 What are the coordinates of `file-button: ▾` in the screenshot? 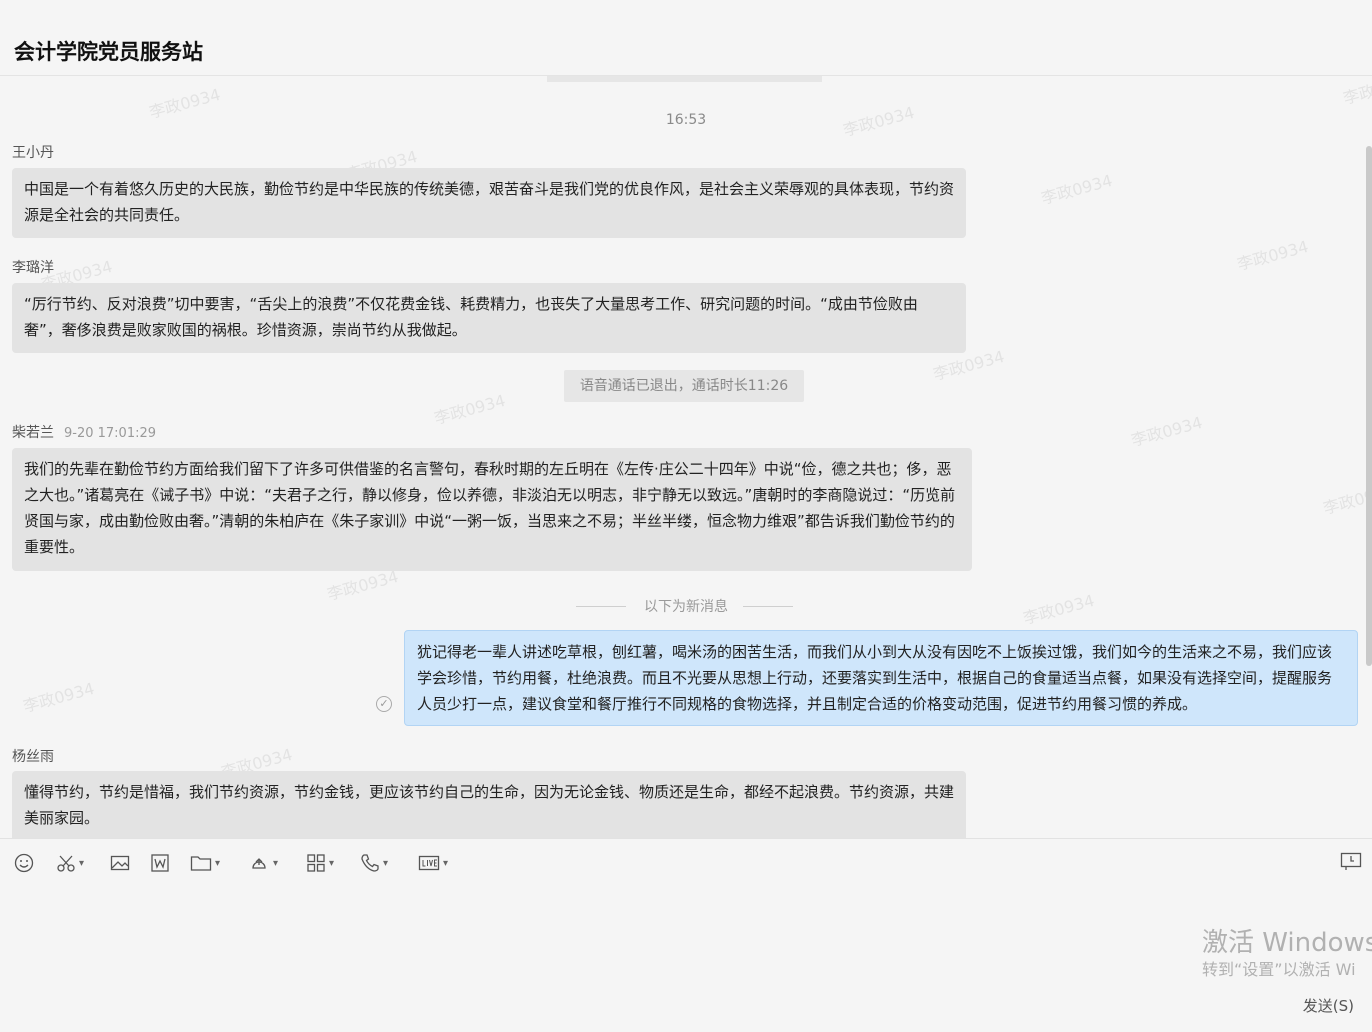 It's located at (205, 863).